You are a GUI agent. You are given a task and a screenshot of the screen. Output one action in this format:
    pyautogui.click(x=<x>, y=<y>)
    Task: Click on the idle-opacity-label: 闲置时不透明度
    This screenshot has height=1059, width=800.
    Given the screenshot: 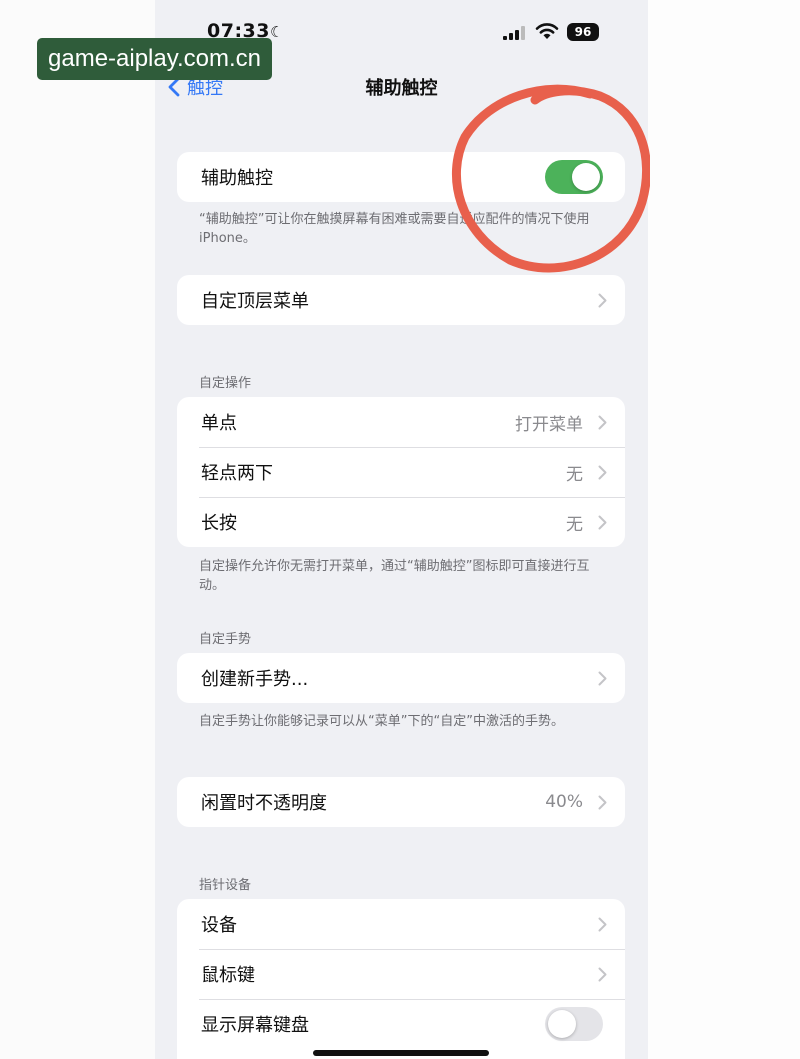 What is the action you would take?
    pyautogui.click(x=264, y=803)
    